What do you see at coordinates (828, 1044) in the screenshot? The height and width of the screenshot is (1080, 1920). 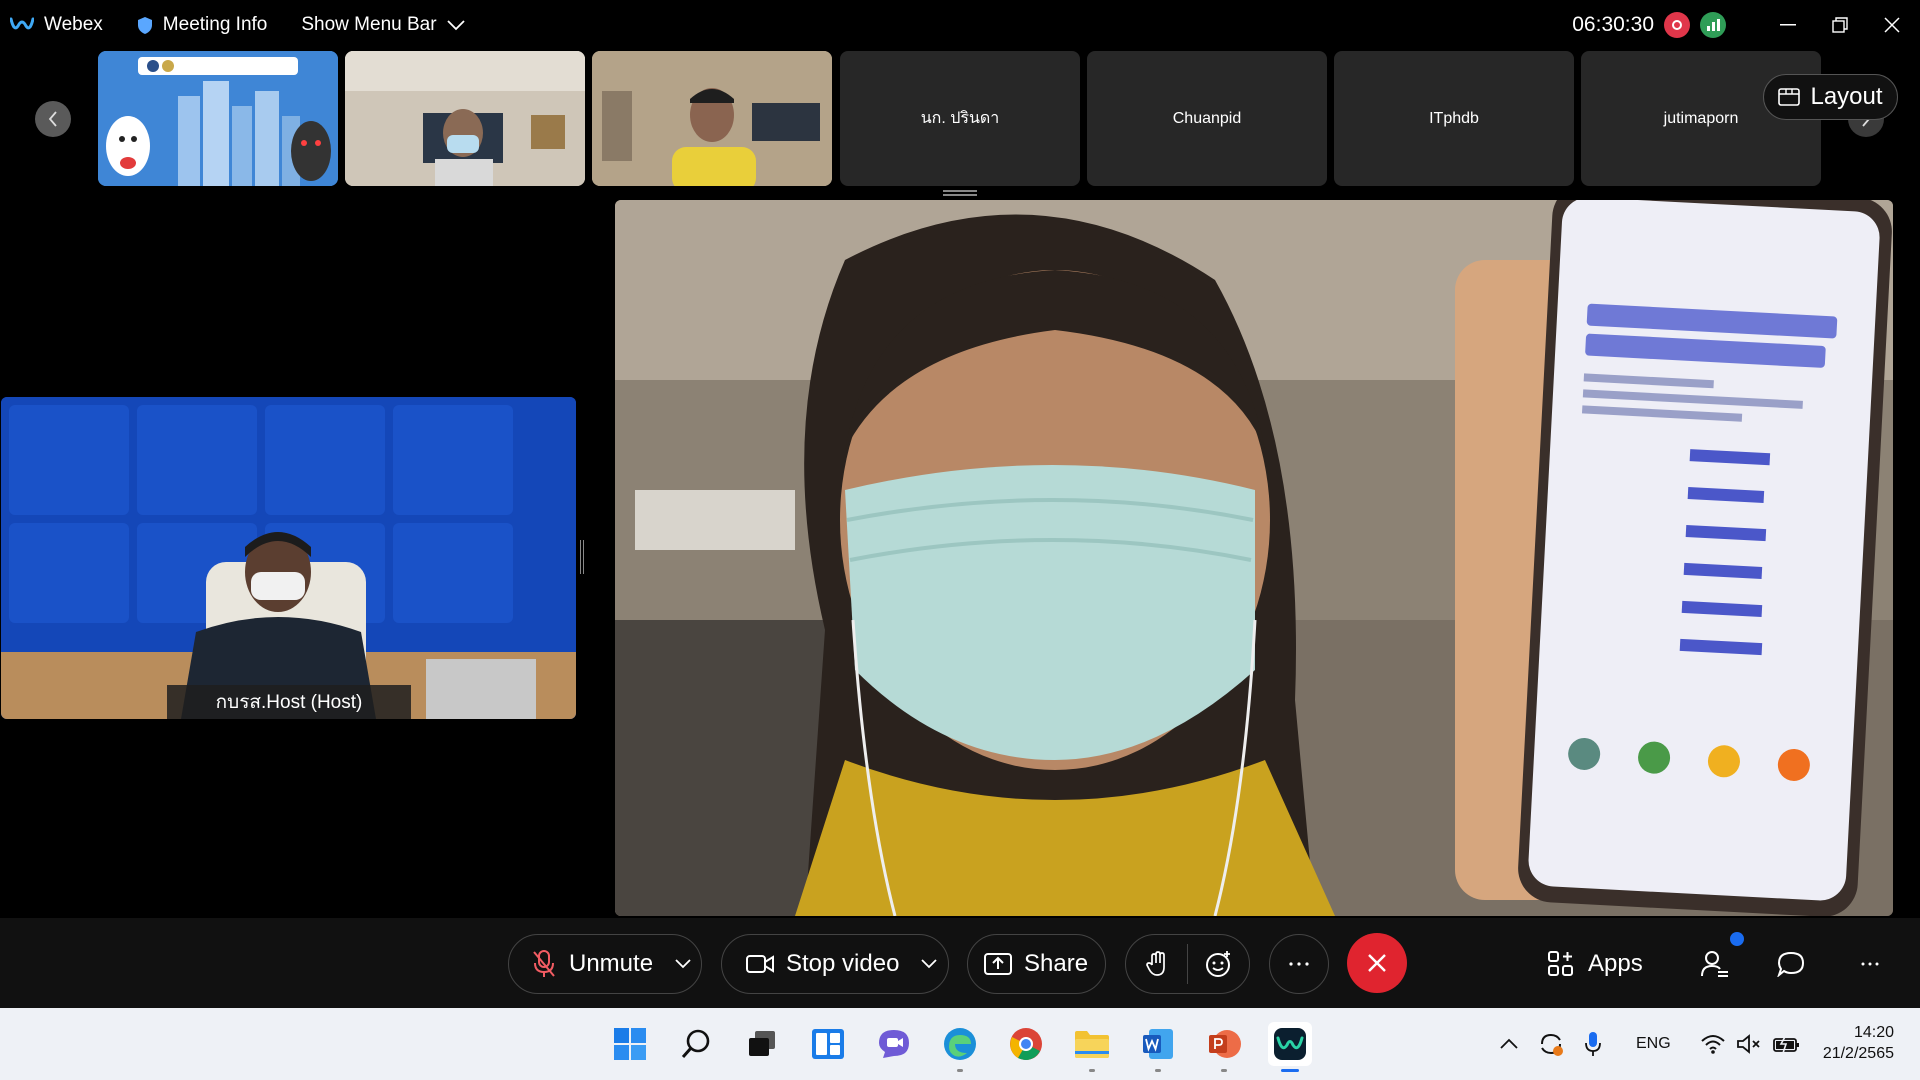 I see `widgets-button` at bounding box center [828, 1044].